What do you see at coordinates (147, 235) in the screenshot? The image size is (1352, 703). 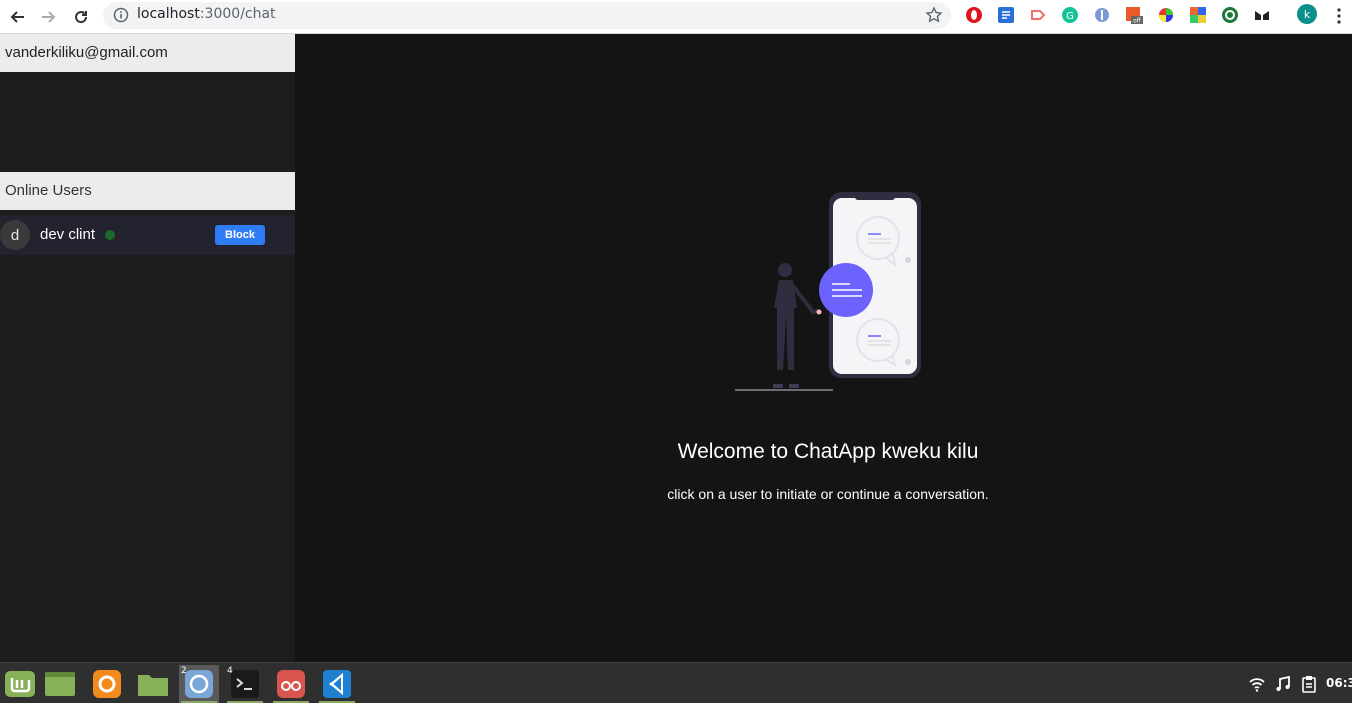 I see `user-list-item: d dev clint Block` at bounding box center [147, 235].